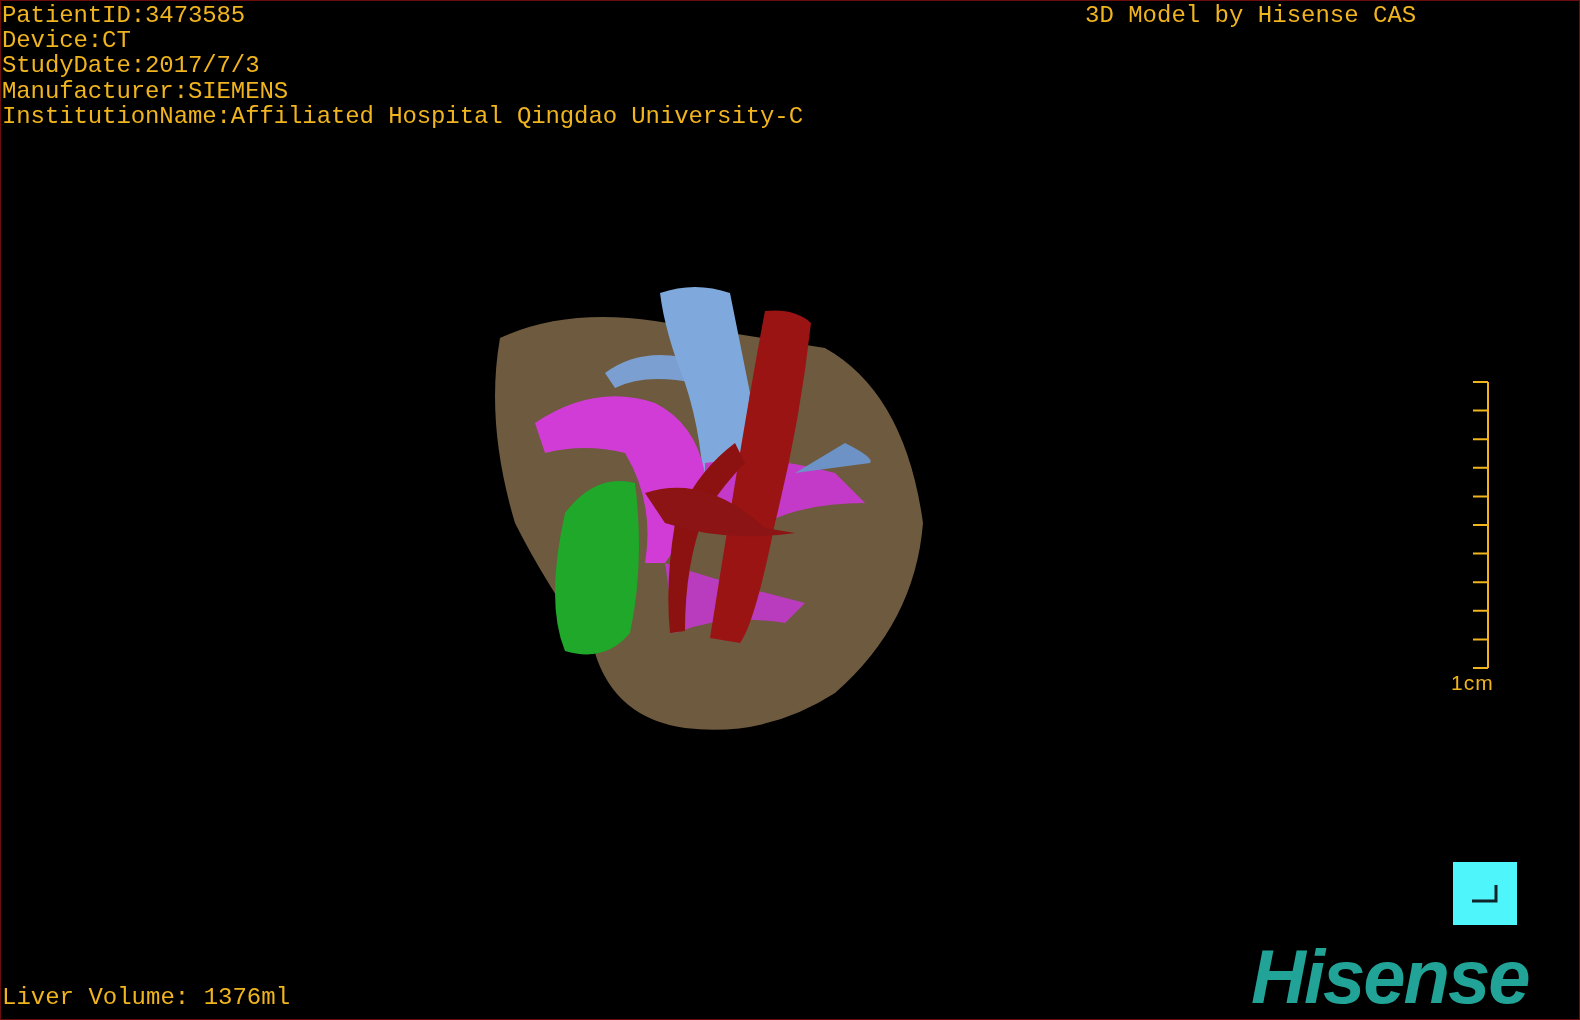 The width and height of the screenshot is (1580, 1020). Describe the element at coordinates (66, 41) in the screenshot. I see `study-info-text: Device:CT` at that location.